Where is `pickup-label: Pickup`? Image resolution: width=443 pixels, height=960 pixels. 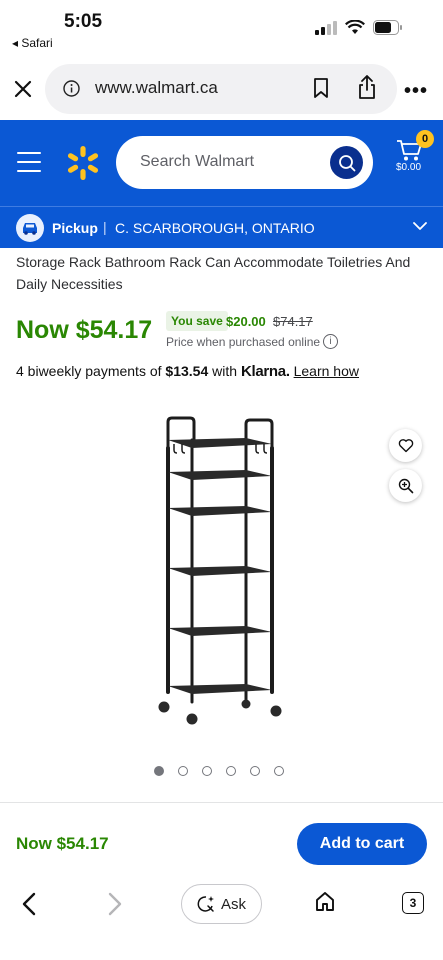 pickup-label: Pickup is located at coordinates (75, 228).